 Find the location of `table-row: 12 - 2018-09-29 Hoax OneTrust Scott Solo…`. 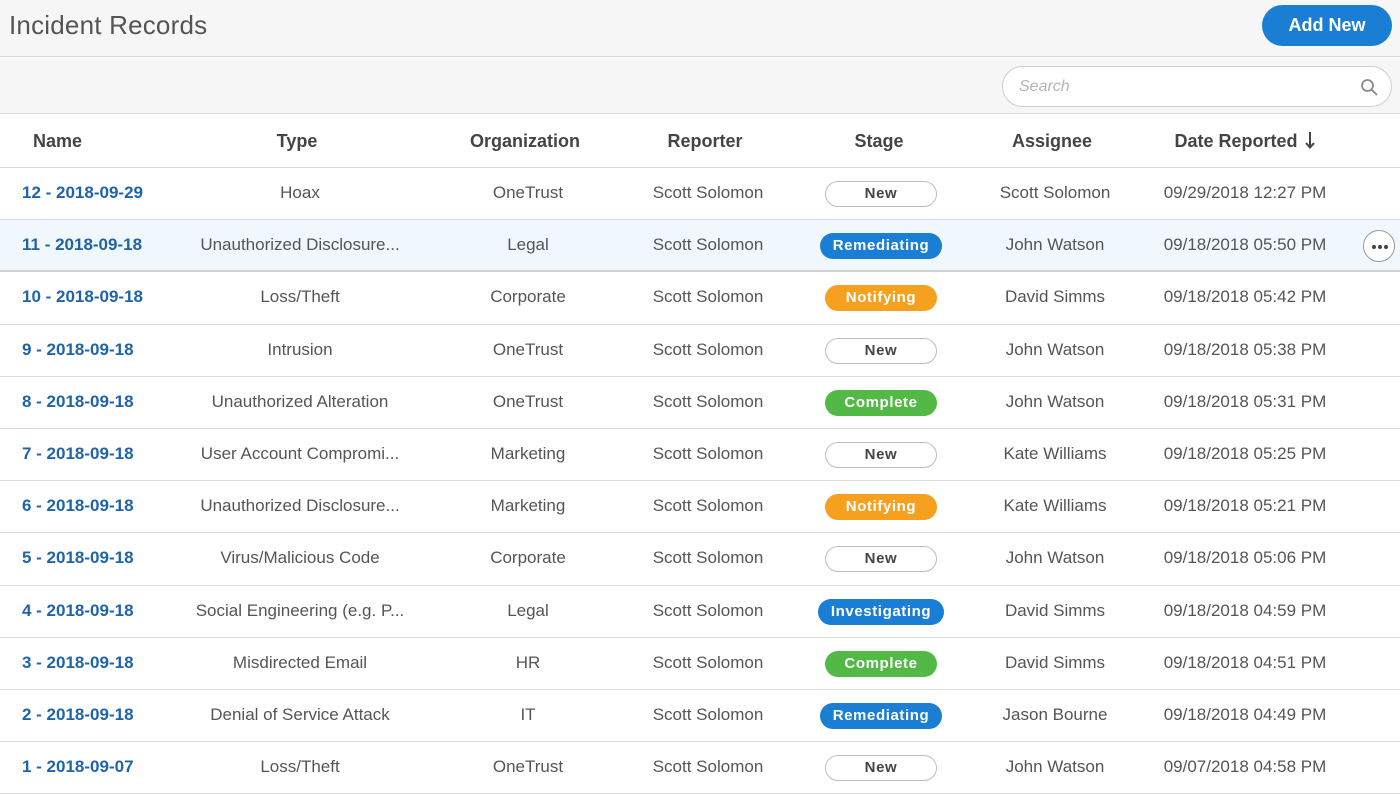

table-row: 12 - 2018-09-29 Hoax OneTrust Scott Solo… is located at coordinates (700, 194).